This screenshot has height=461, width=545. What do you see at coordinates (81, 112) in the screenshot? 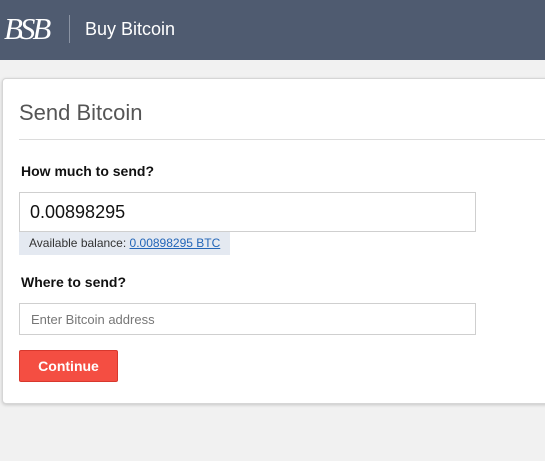
I see `page-title: Send Bitcoin` at bounding box center [81, 112].